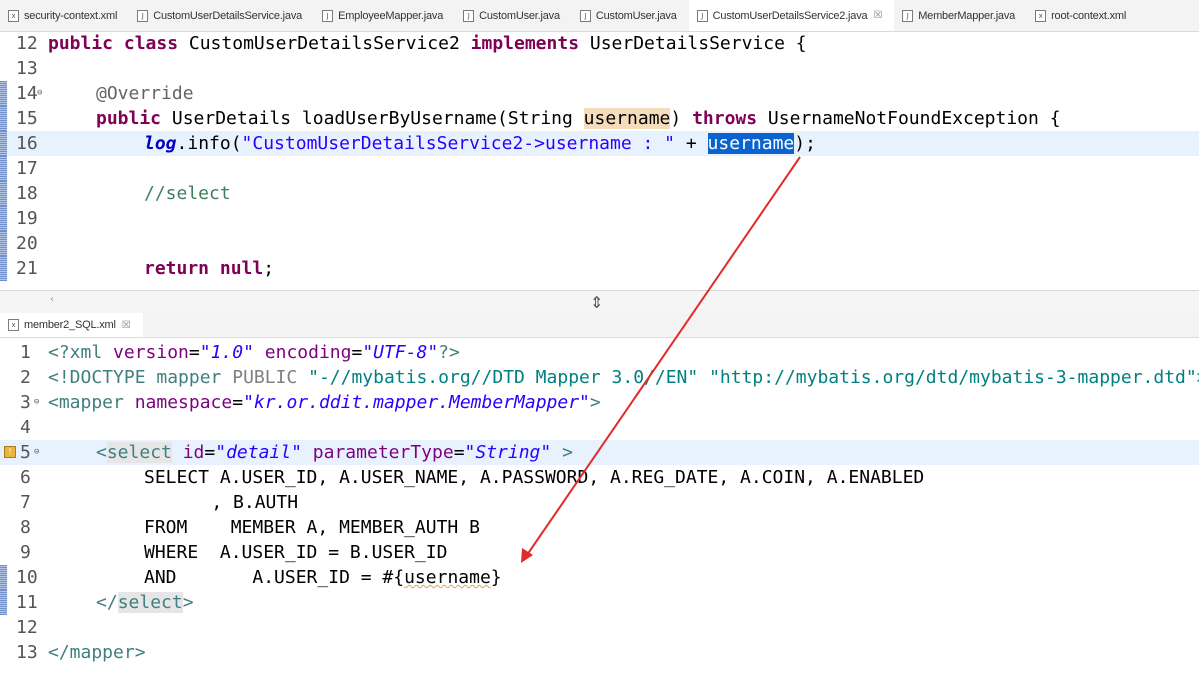 The height and width of the screenshot is (677, 1199). I want to click on code-line: 20, so click(599, 243).